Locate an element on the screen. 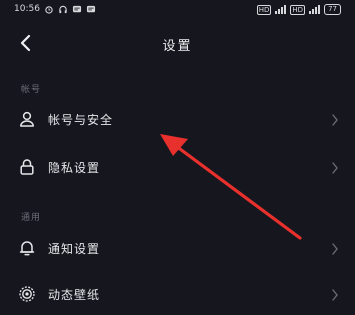  network-type-2: HD is located at coordinates (298, 9).